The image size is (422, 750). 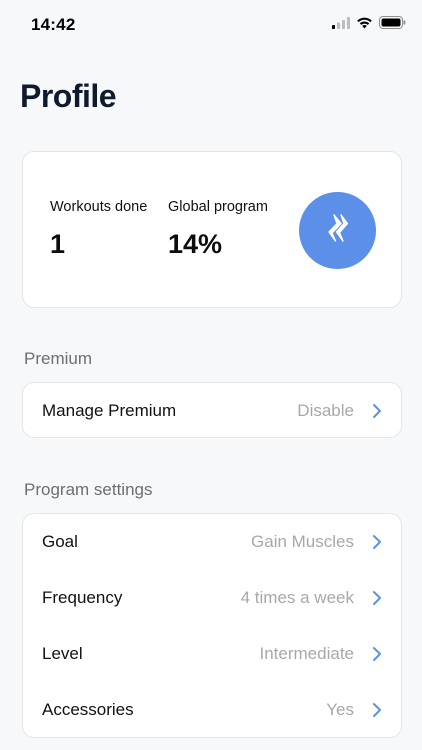 I want to click on manage-premium-value: Disable, so click(x=325, y=410).